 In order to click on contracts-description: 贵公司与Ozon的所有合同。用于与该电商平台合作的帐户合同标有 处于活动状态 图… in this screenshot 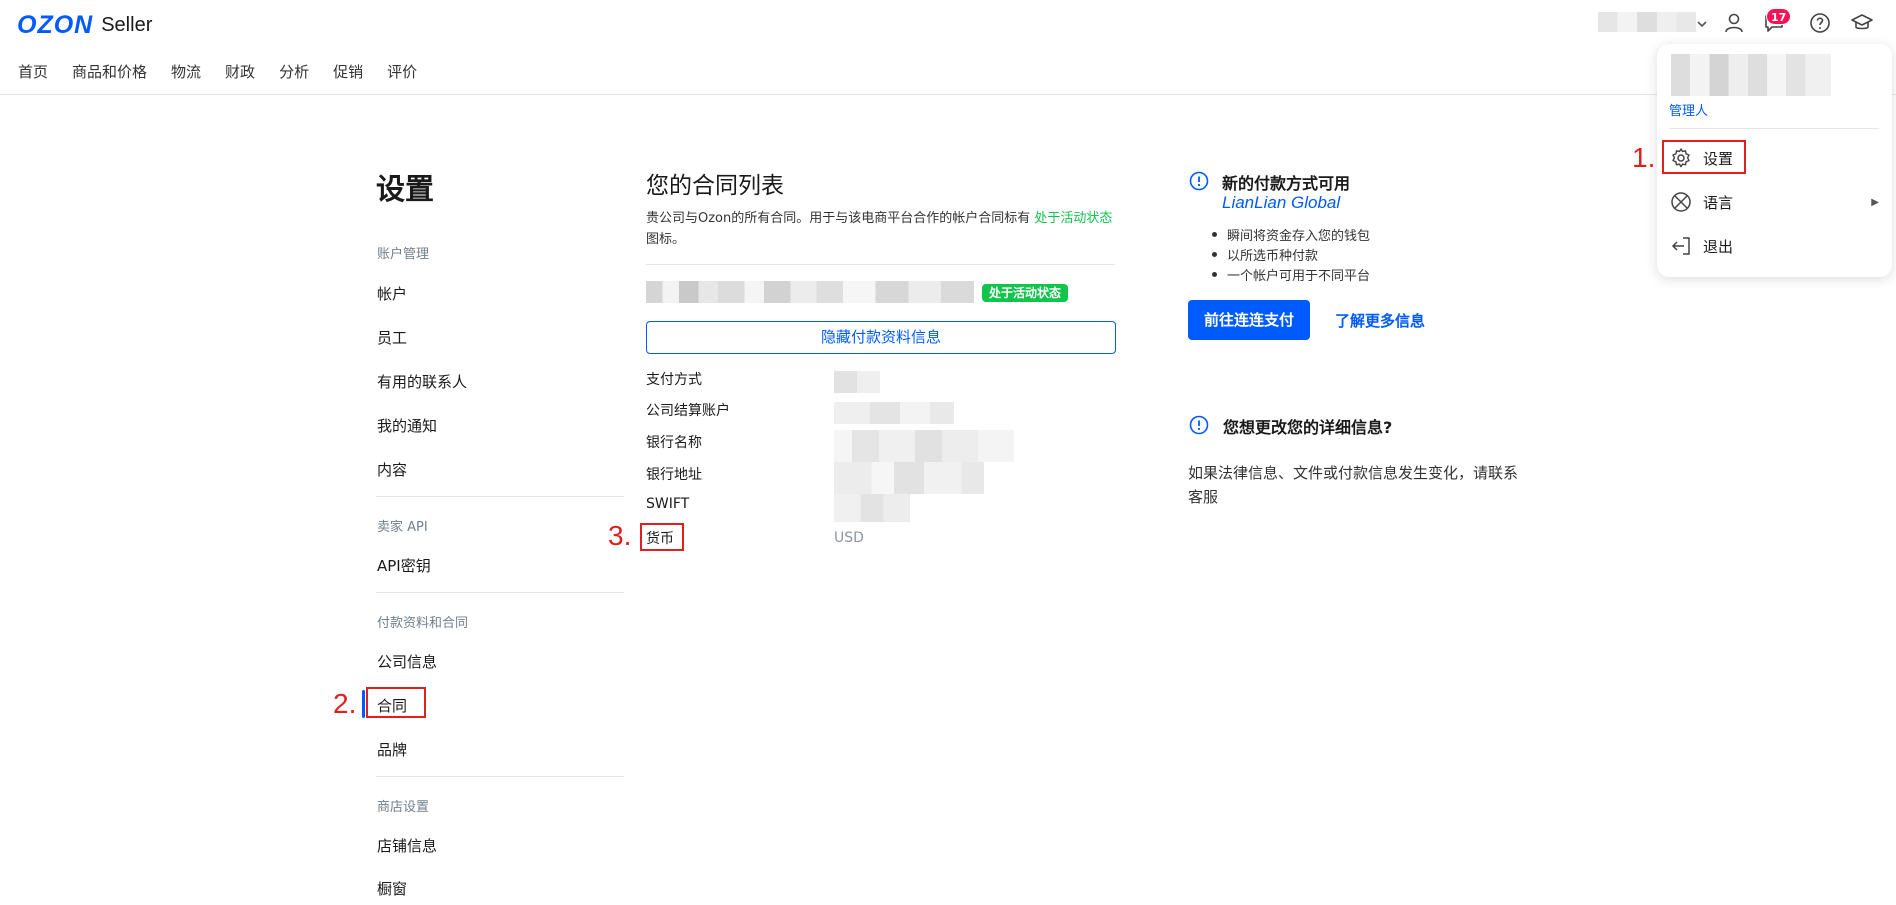, I will do `click(881, 229)`.